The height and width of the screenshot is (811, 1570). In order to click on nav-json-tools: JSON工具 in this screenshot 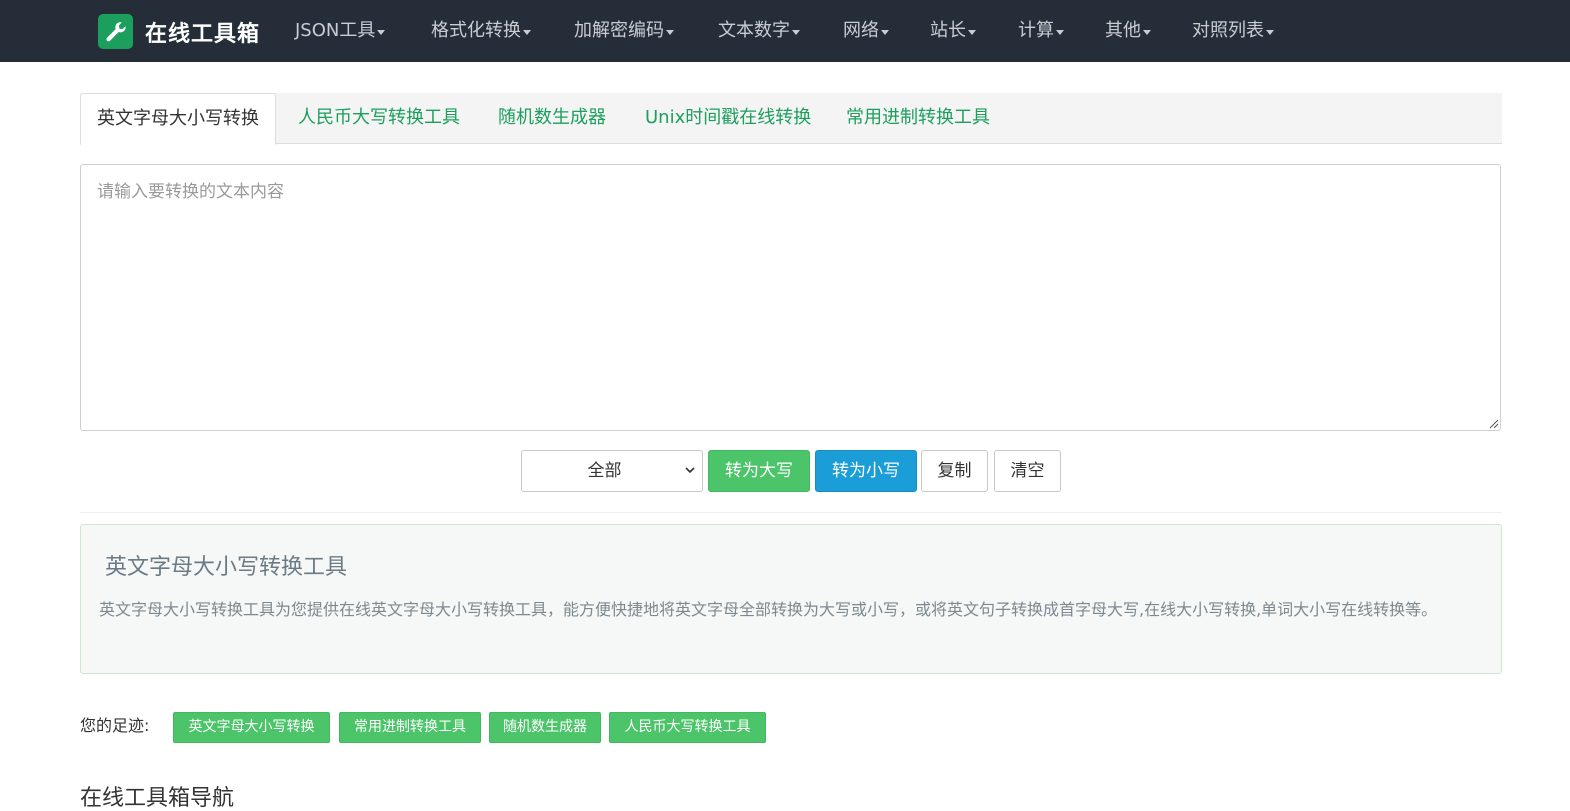, I will do `click(340, 31)`.